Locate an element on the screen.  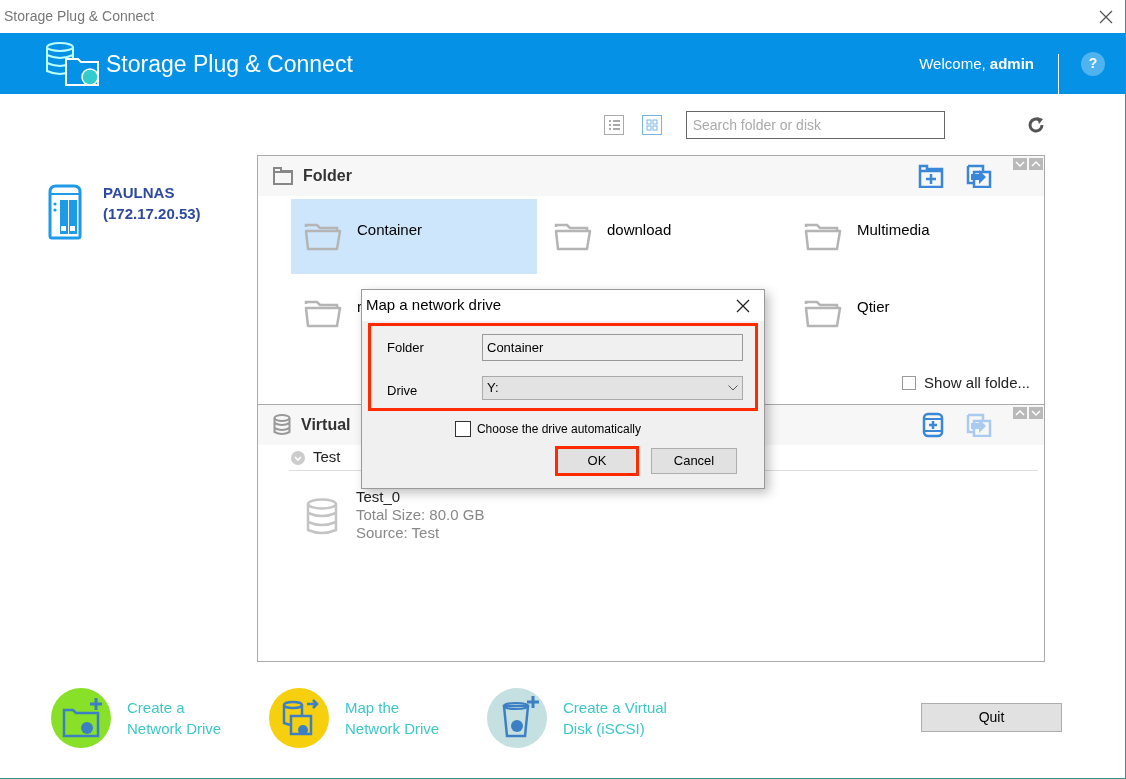
dialog-title: Map a network drive is located at coordinates (434, 305).